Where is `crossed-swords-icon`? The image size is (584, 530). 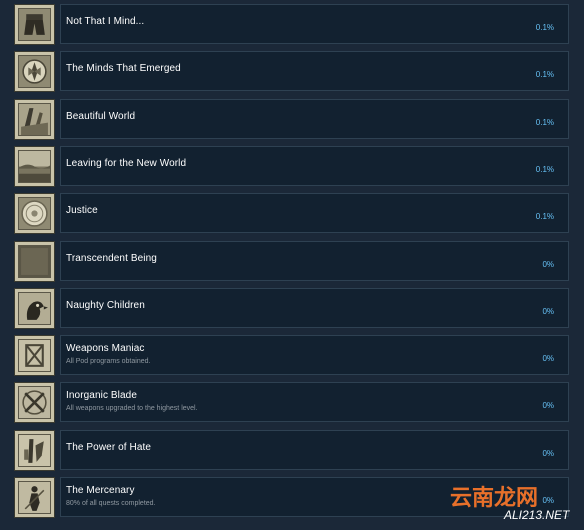 crossed-swords-icon is located at coordinates (34, 403).